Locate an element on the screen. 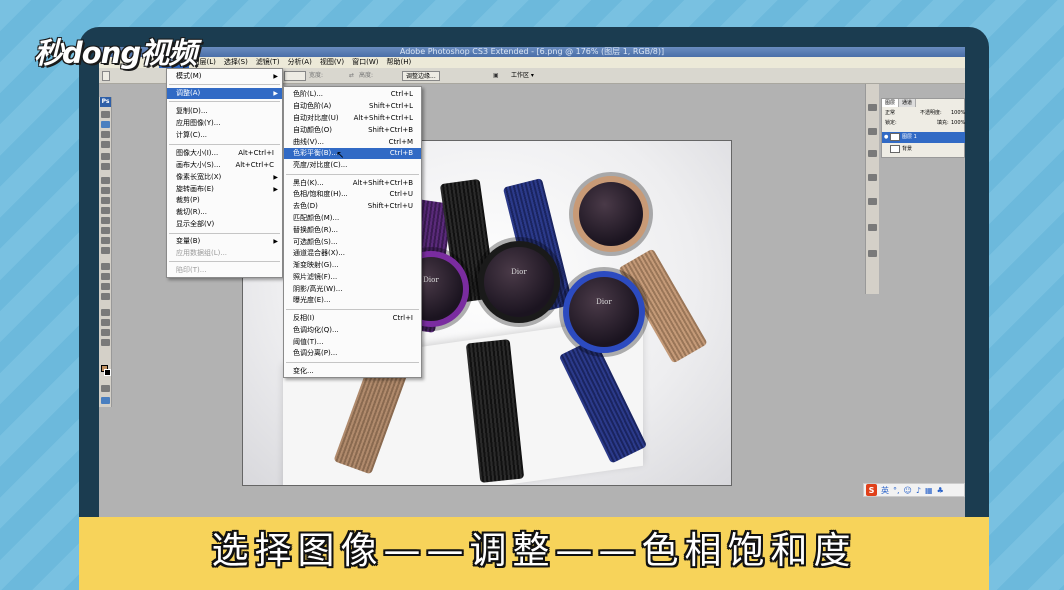 The height and width of the screenshot is (590, 1064). menu-item-canvas-size: 画布大小(S)... Alt+Ctrl+C is located at coordinates (224, 165).